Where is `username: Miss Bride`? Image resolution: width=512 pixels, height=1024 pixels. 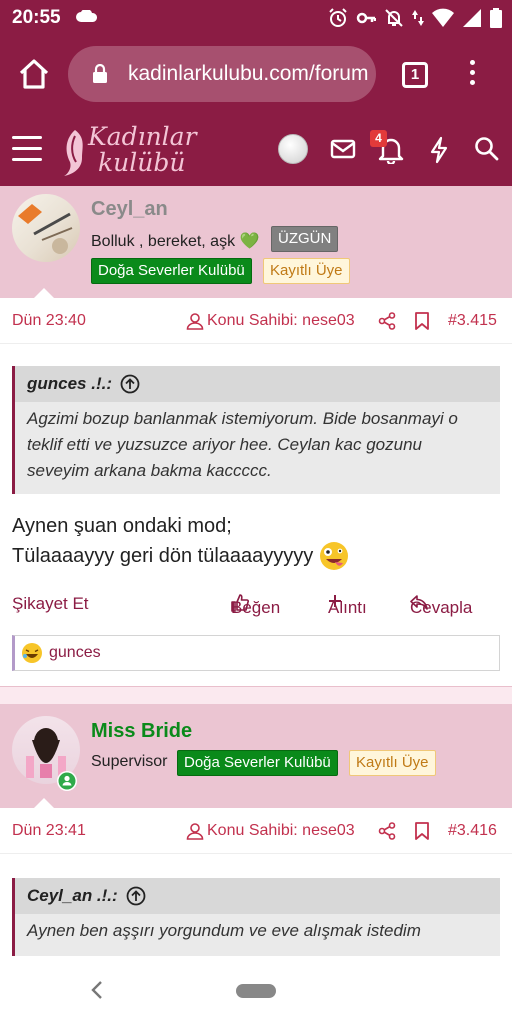 username: Miss Bride is located at coordinates (141, 731).